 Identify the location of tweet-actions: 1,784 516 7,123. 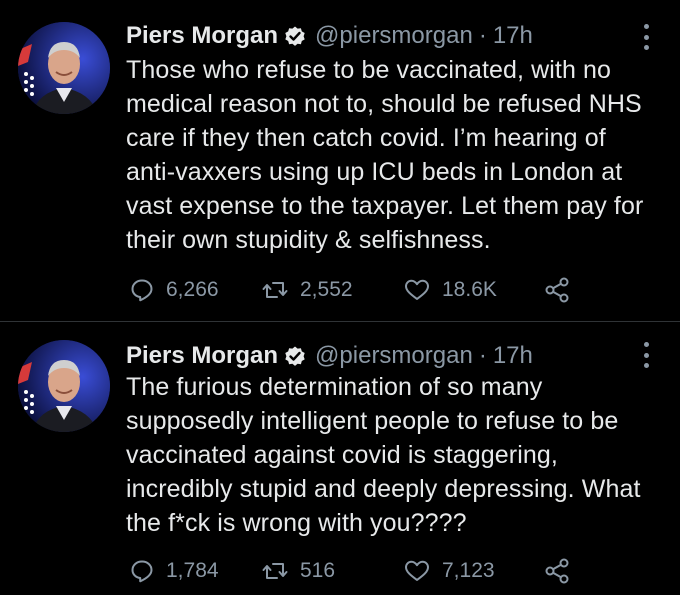
(355, 571).